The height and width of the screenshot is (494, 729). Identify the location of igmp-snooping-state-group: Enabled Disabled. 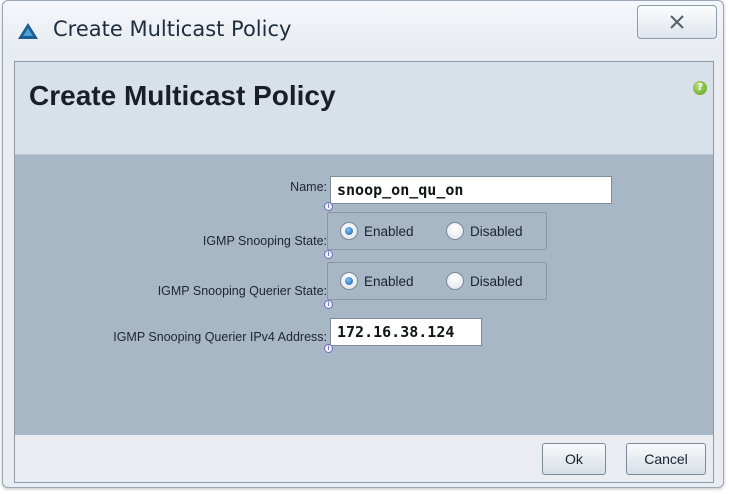
(437, 231).